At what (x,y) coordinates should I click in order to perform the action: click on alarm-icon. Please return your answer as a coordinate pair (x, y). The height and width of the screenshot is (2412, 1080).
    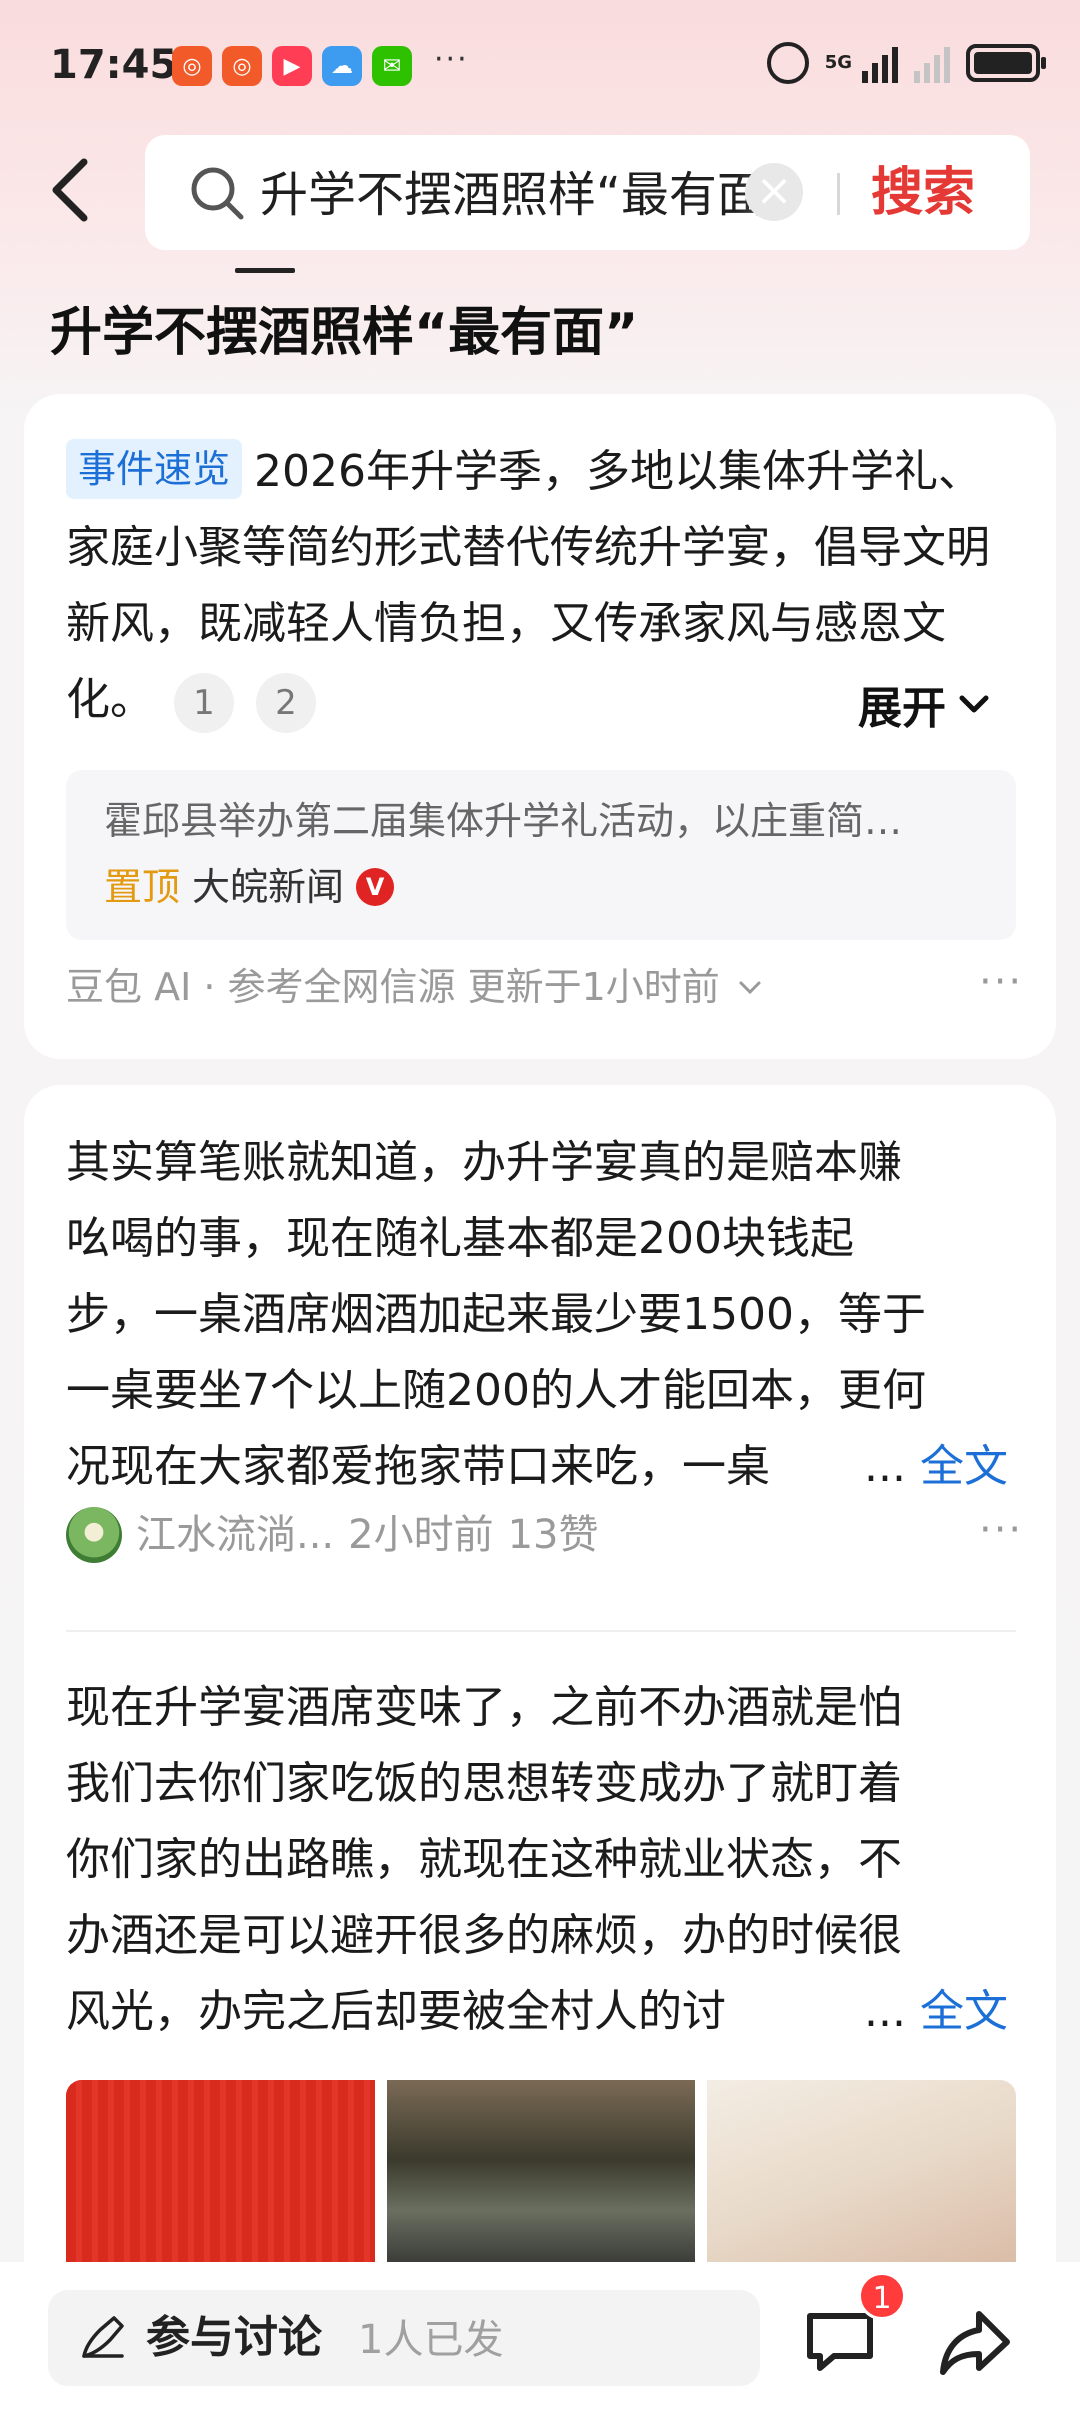
    Looking at the image, I should click on (787, 63).